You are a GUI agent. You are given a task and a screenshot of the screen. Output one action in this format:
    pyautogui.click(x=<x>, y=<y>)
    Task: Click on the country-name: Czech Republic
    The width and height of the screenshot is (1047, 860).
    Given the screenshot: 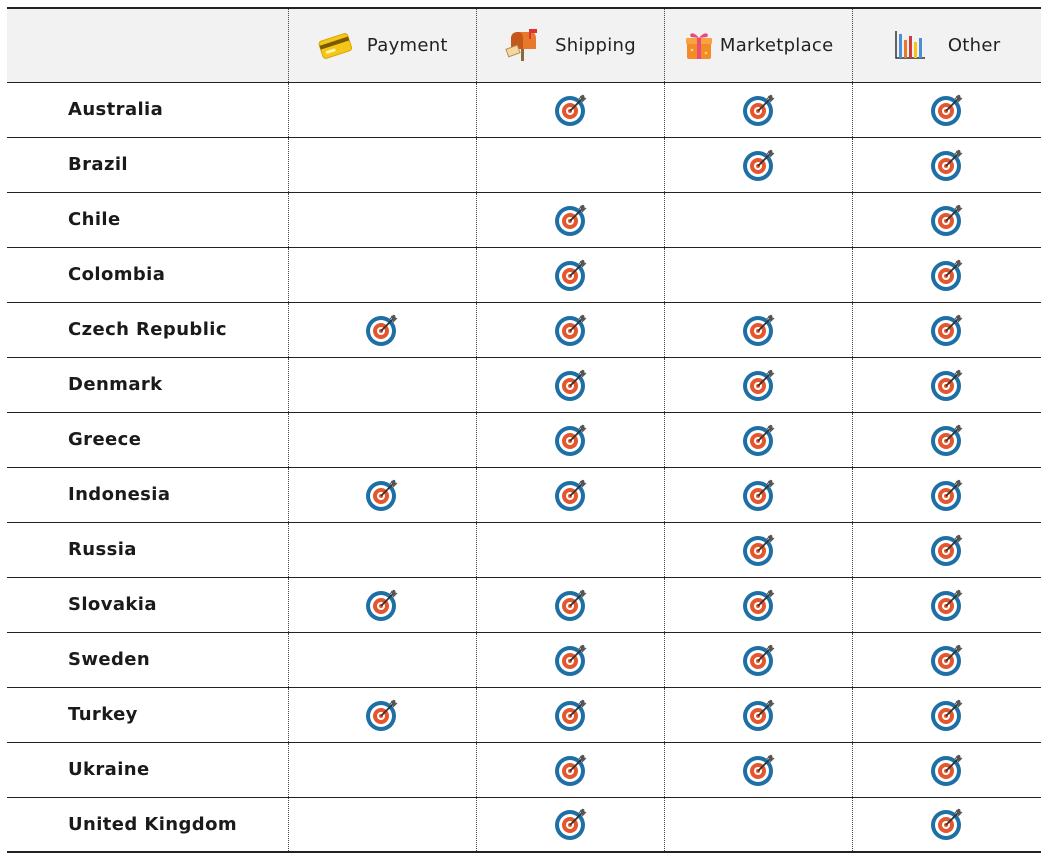 What is the action you would take?
    pyautogui.click(x=148, y=330)
    